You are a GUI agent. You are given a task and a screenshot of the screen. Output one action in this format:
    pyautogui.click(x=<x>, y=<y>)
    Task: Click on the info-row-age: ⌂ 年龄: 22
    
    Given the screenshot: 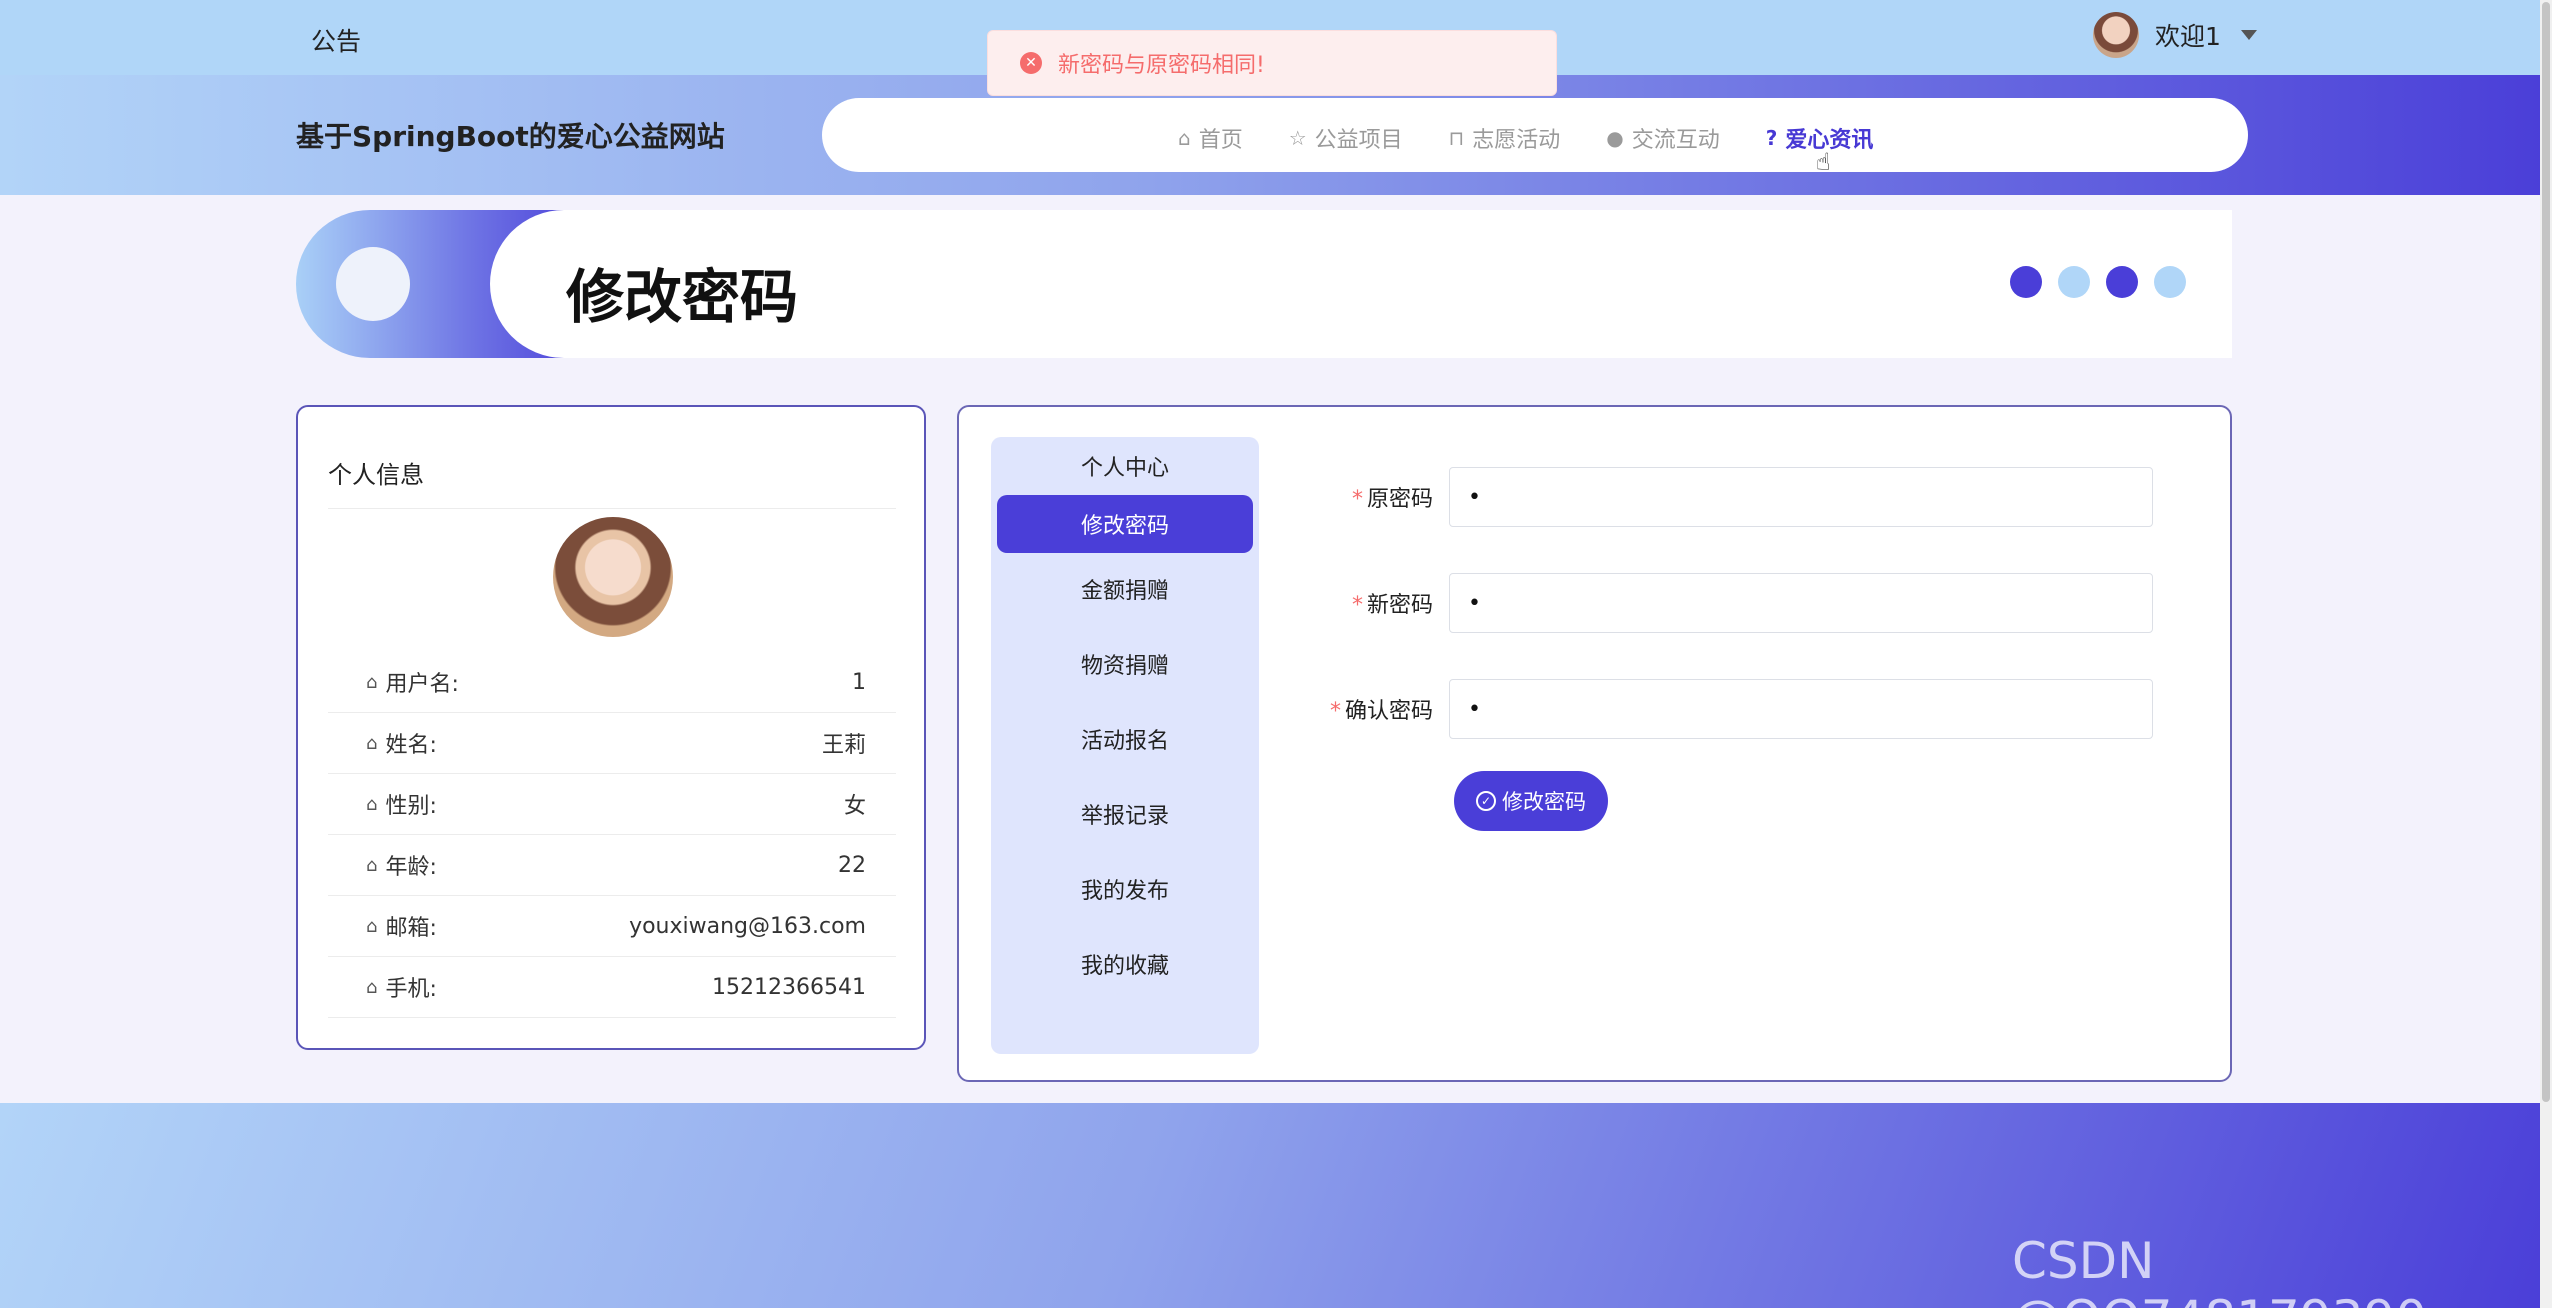 What is the action you would take?
    pyautogui.click(x=612, y=865)
    